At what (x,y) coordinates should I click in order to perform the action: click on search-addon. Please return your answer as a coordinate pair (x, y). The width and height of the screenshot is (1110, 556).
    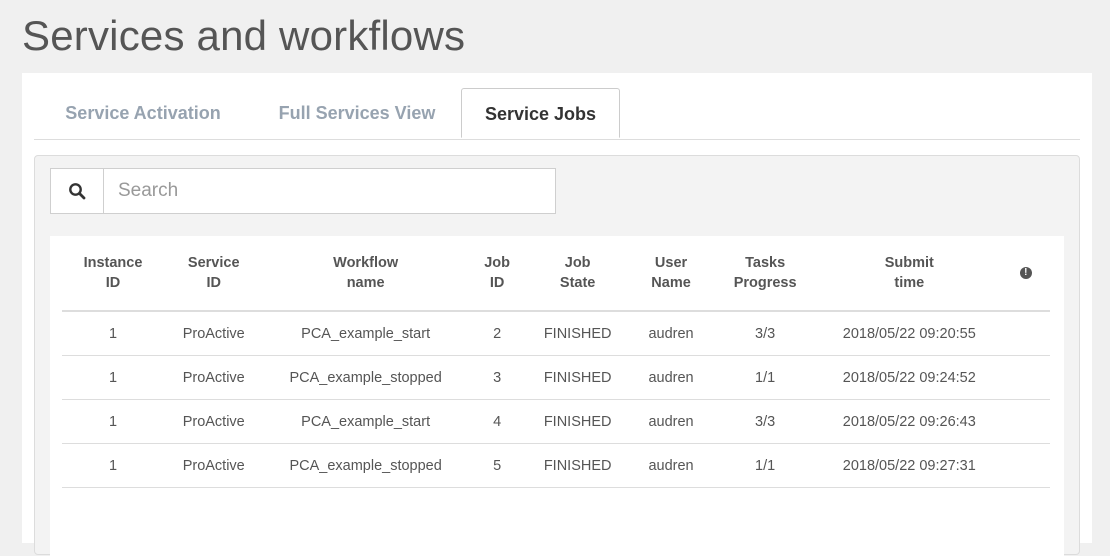
    Looking at the image, I should click on (77, 191).